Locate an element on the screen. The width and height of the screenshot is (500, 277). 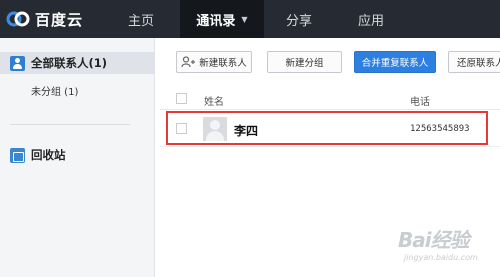
recycle-bin-icon is located at coordinates (17, 155).